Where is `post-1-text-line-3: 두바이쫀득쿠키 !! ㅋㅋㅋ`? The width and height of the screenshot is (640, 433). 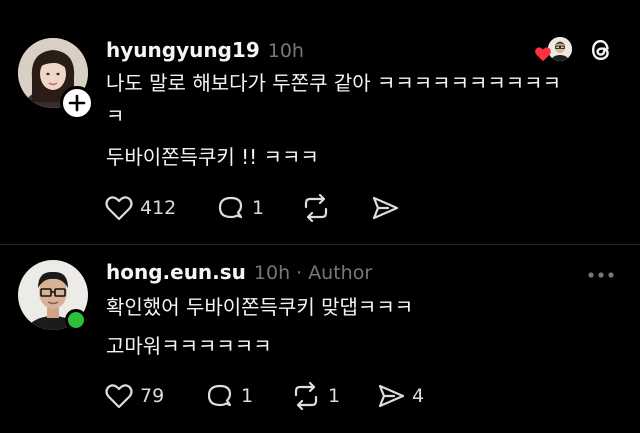
post-1-text-line-3: 두바이쫀득쿠키 !! ㅋㅋㅋ is located at coordinates (212, 157).